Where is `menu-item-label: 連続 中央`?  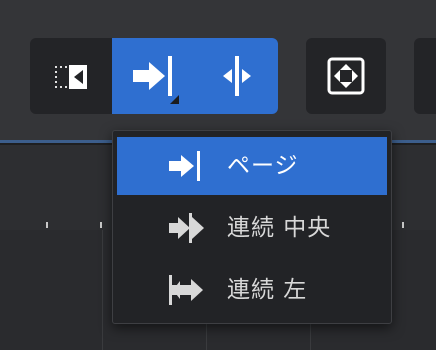 menu-item-label: 連続 中央 is located at coordinates (279, 228).